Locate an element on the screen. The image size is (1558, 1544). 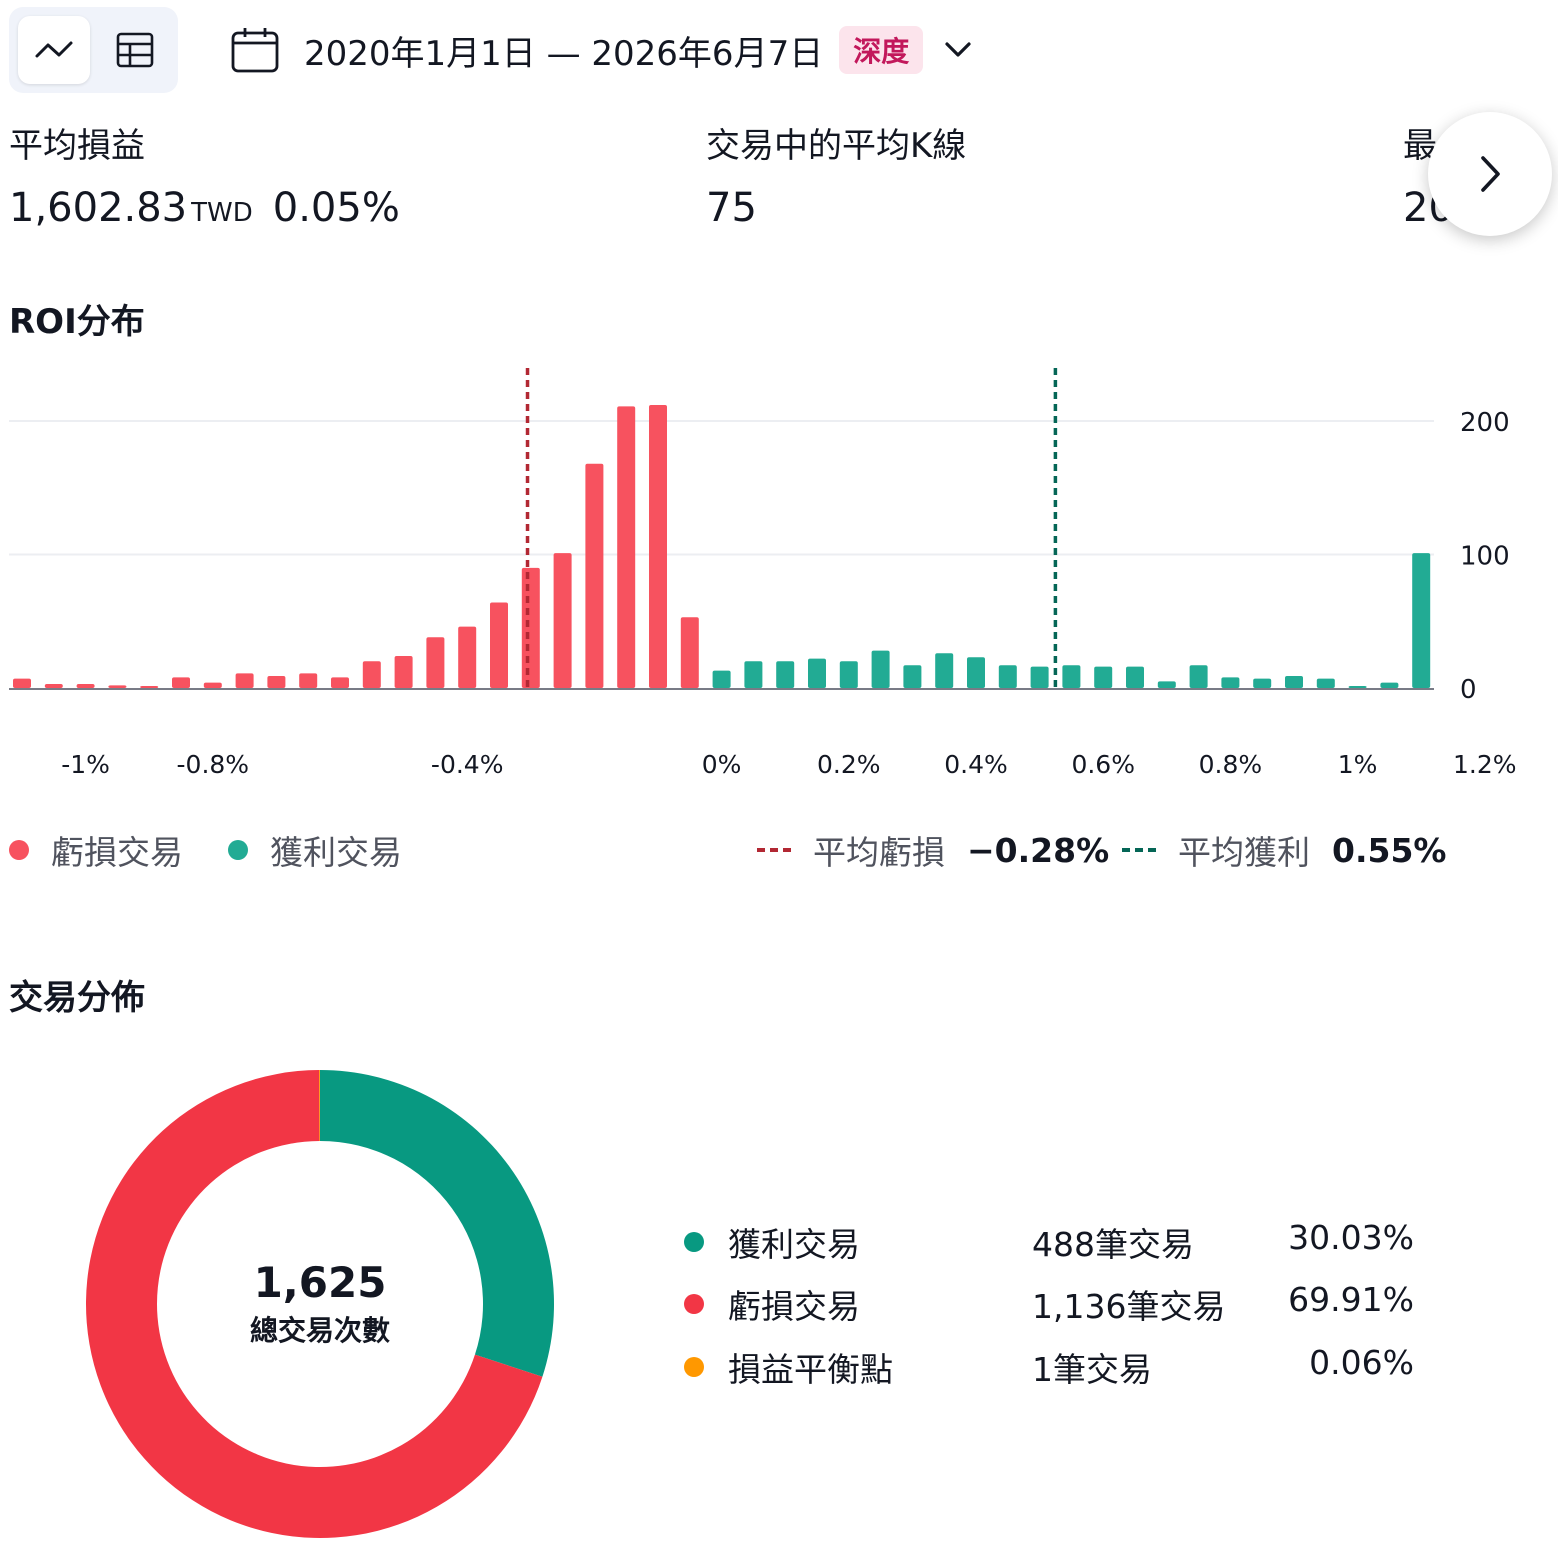
stat-unit: TWD is located at coordinates (222, 213).